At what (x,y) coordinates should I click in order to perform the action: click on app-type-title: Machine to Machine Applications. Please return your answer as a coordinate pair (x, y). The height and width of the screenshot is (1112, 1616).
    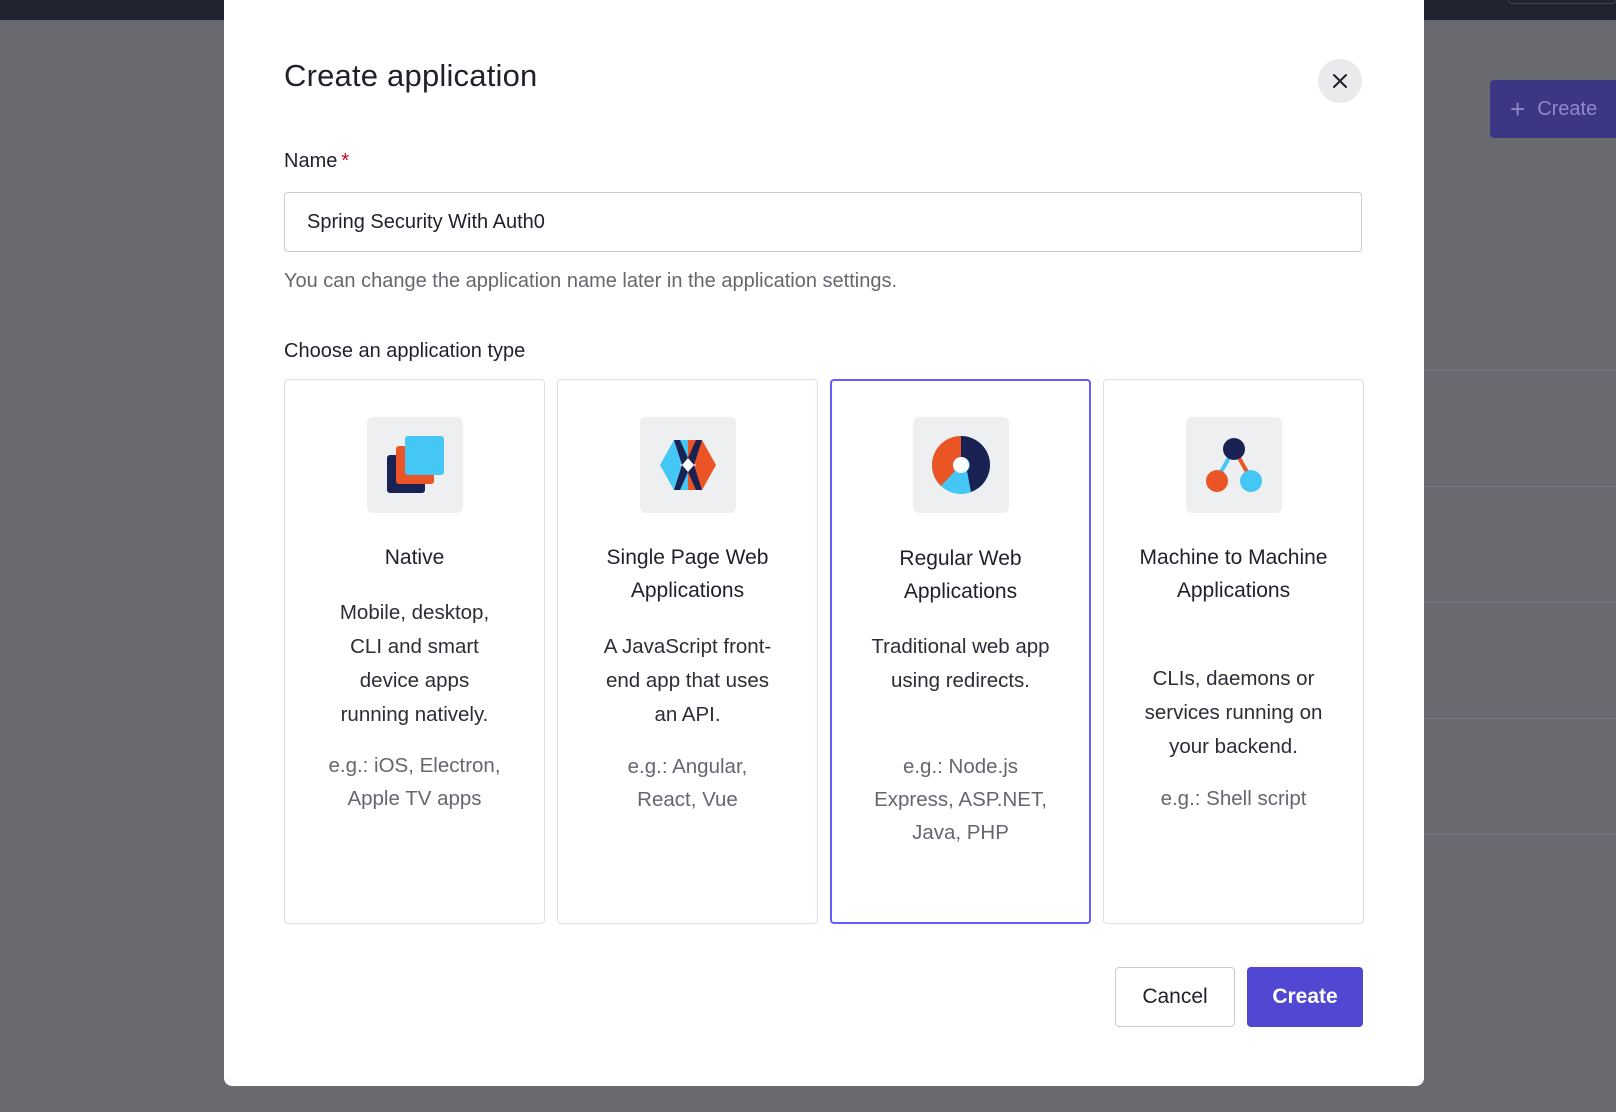
    Looking at the image, I should click on (1233, 574).